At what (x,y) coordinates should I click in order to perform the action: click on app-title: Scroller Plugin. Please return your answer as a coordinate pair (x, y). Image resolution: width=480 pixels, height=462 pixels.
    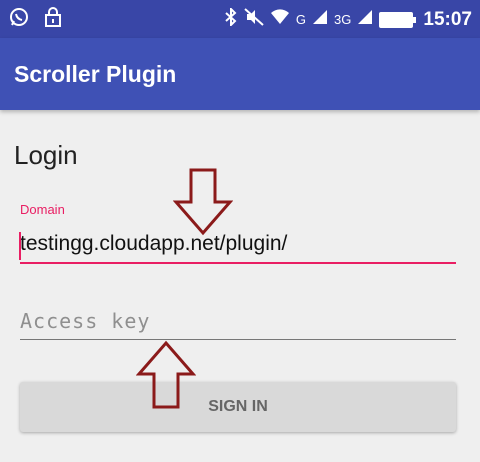
    Looking at the image, I should click on (95, 74).